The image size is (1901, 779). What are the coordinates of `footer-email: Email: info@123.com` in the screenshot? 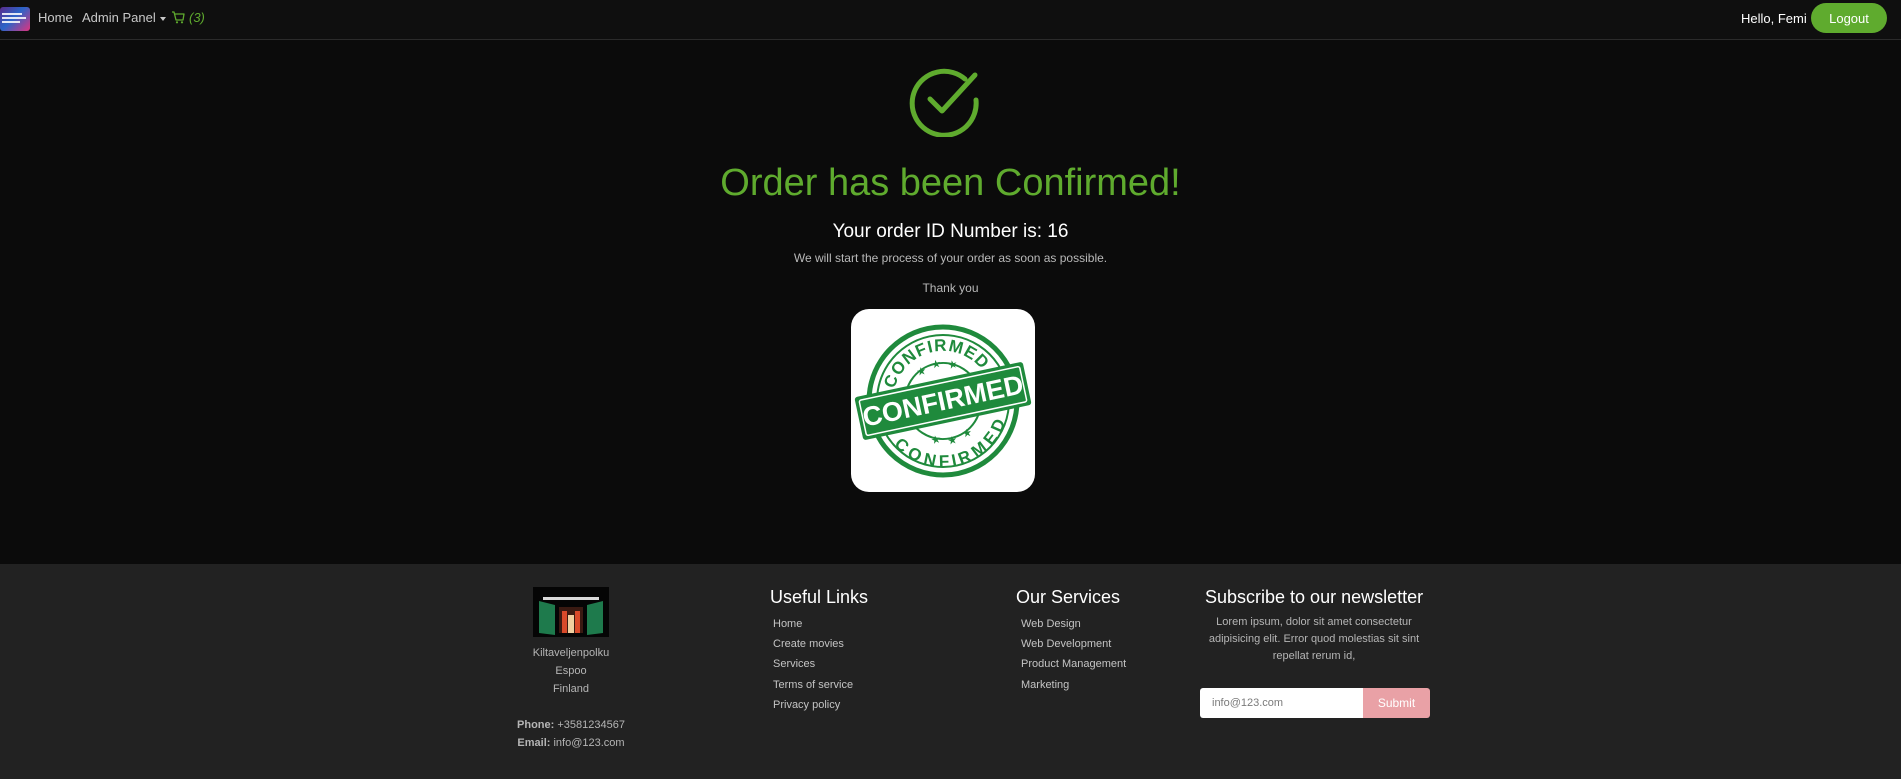 It's located at (571, 743).